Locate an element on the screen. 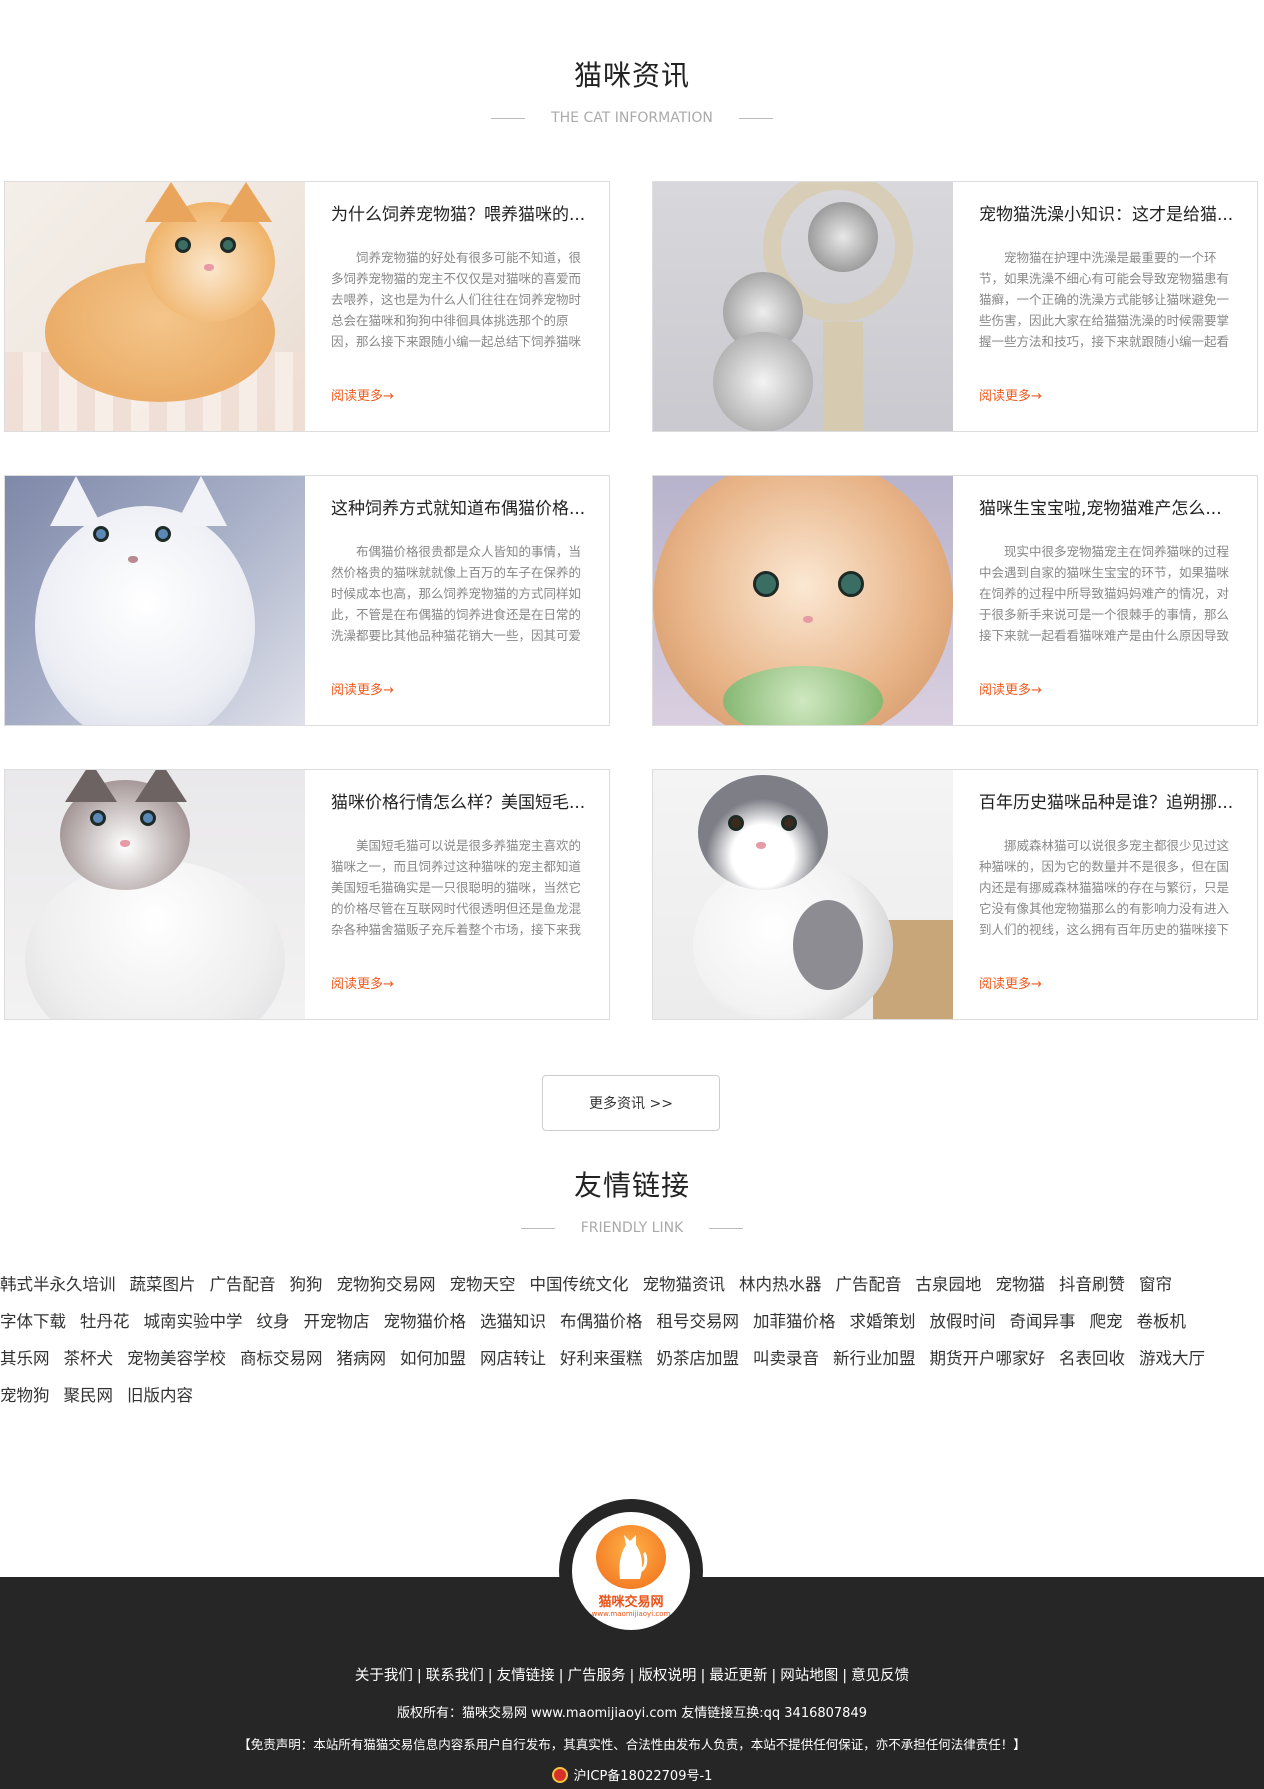 This screenshot has width=1264, height=1789. friendly-link: 韩式半永久培训 is located at coordinates (58, 1284).